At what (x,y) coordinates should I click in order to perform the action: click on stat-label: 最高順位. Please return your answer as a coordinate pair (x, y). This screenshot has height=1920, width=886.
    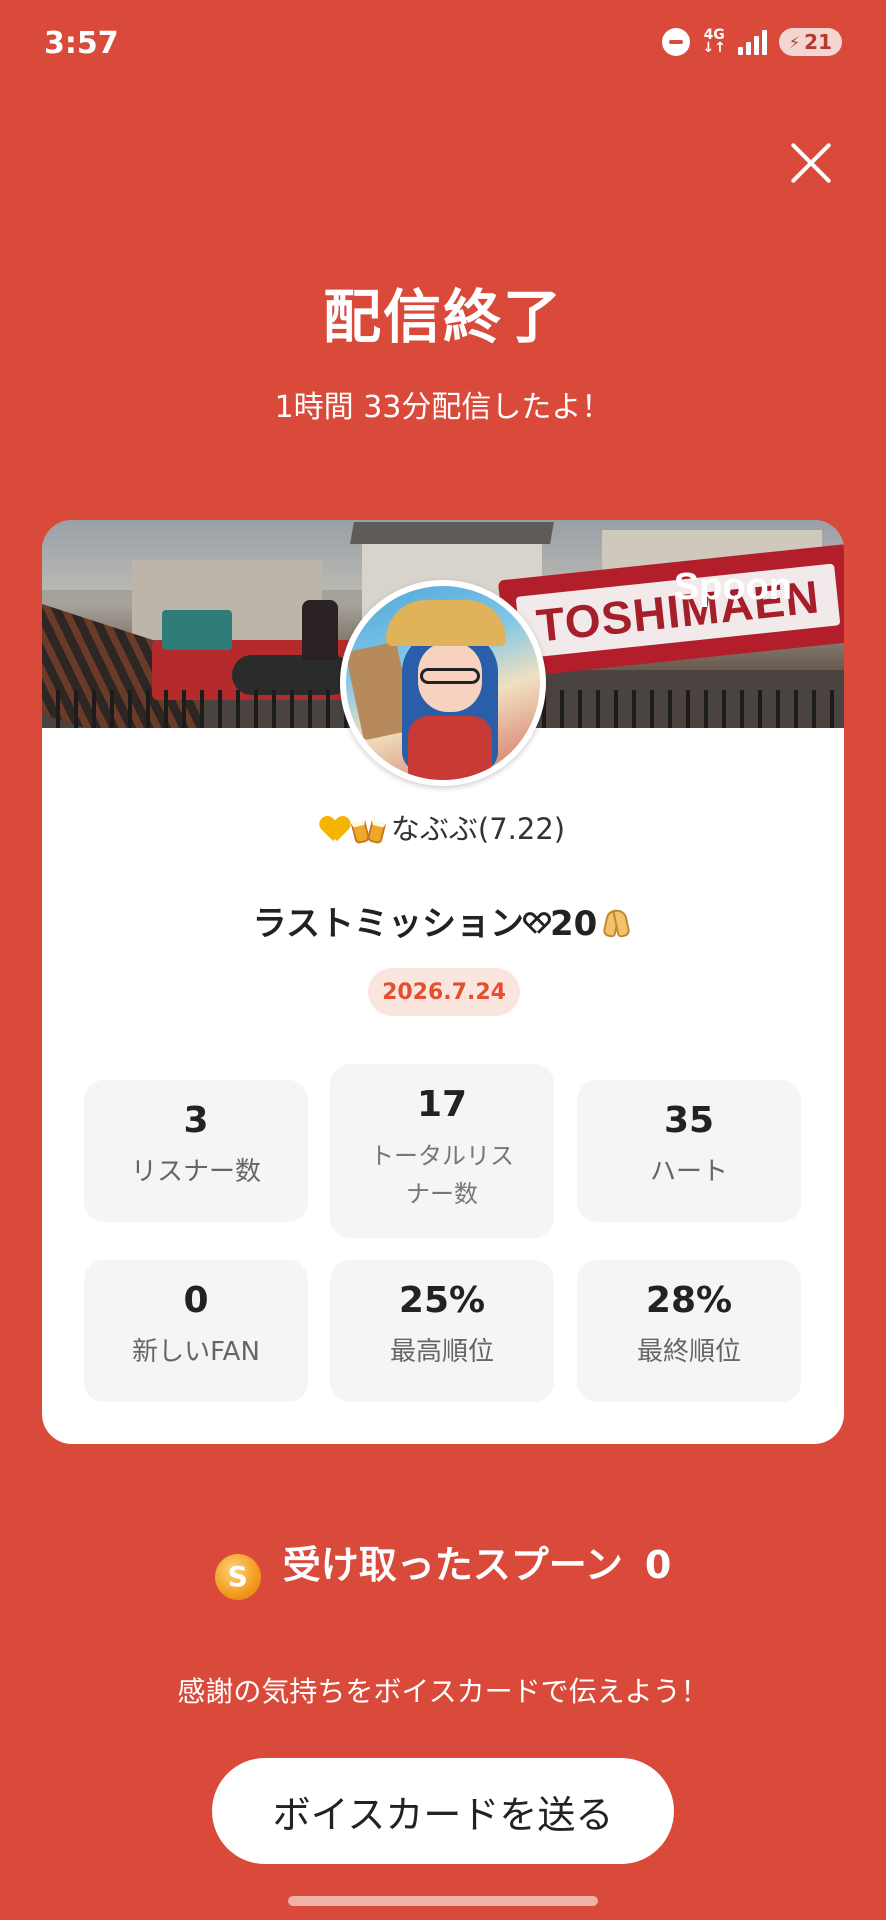
    Looking at the image, I should click on (441, 1352).